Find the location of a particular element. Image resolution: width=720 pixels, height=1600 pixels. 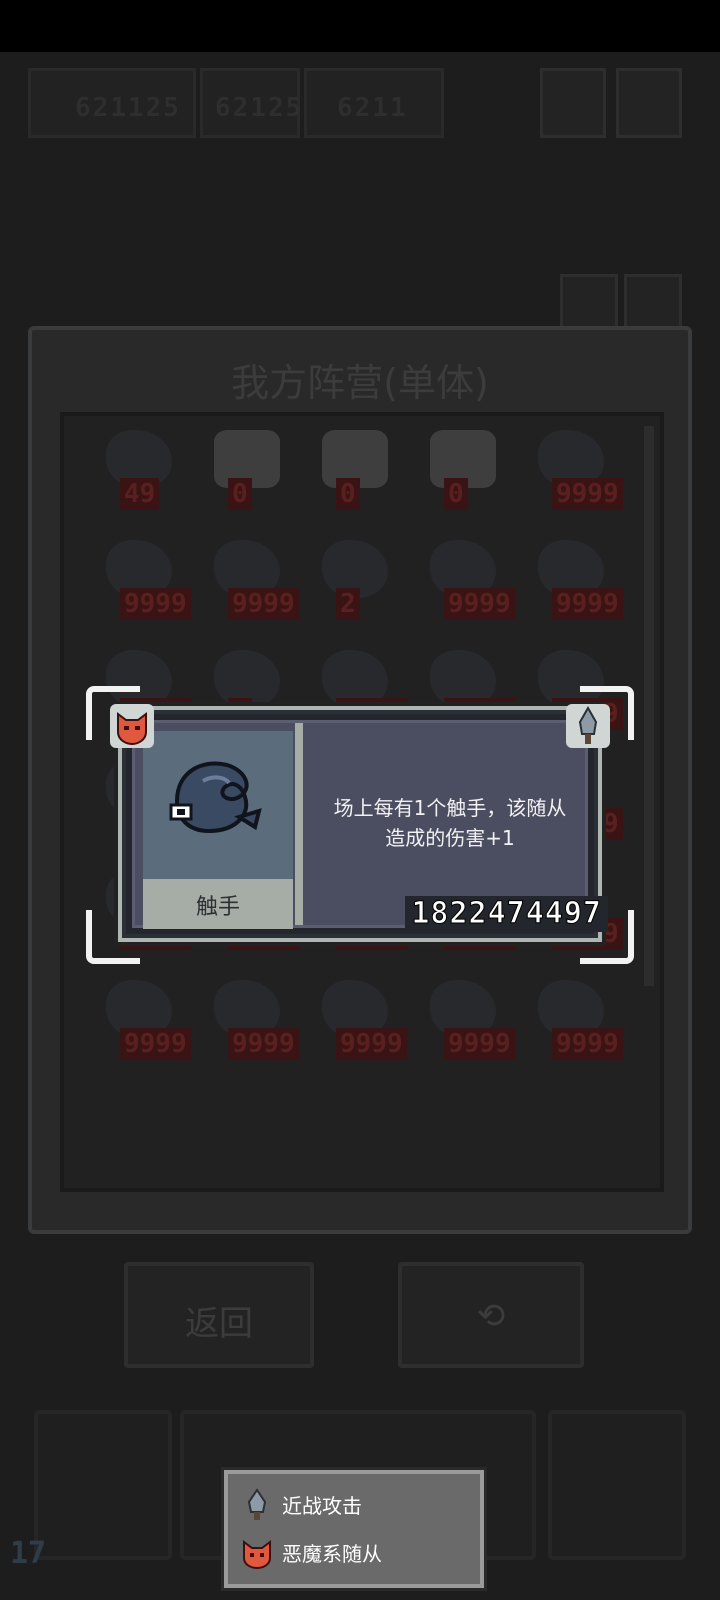

resource-box-1: 621125 is located at coordinates (112, 103).